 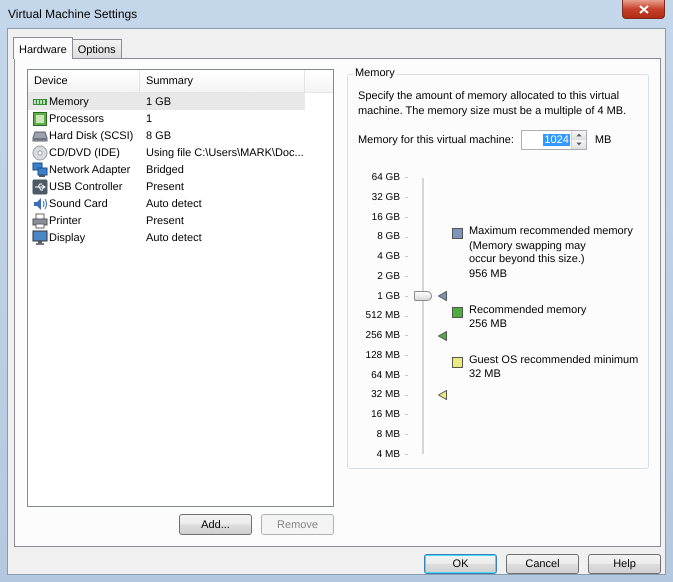 I want to click on device-row: Display Auto detect, so click(x=166, y=237).